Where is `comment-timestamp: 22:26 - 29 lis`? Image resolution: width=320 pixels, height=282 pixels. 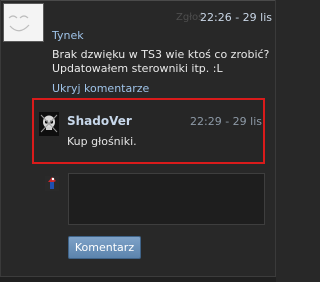
comment-timestamp: 22:26 - 29 lis is located at coordinates (236, 17).